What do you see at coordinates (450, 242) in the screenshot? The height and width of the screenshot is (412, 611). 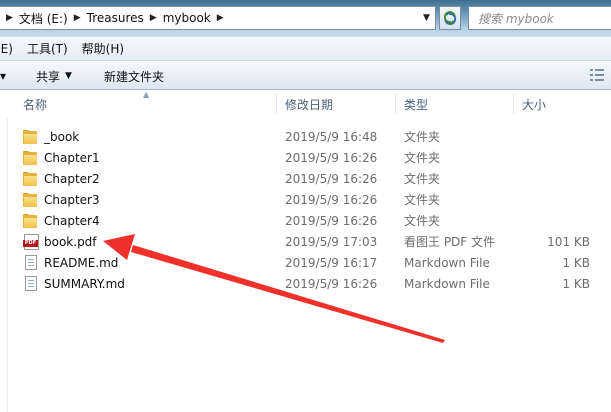 I see `file-type: 看图王 PDF 文件` at bounding box center [450, 242].